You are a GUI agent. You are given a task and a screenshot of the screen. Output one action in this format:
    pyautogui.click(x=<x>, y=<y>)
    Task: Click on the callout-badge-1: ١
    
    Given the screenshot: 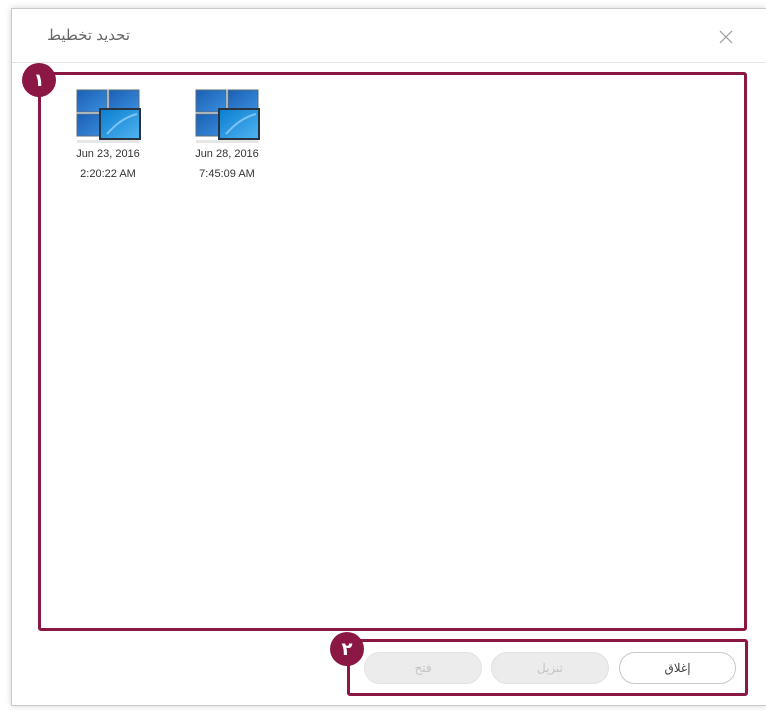 What is the action you would take?
    pyautogui.click(x=39, y=80)
    